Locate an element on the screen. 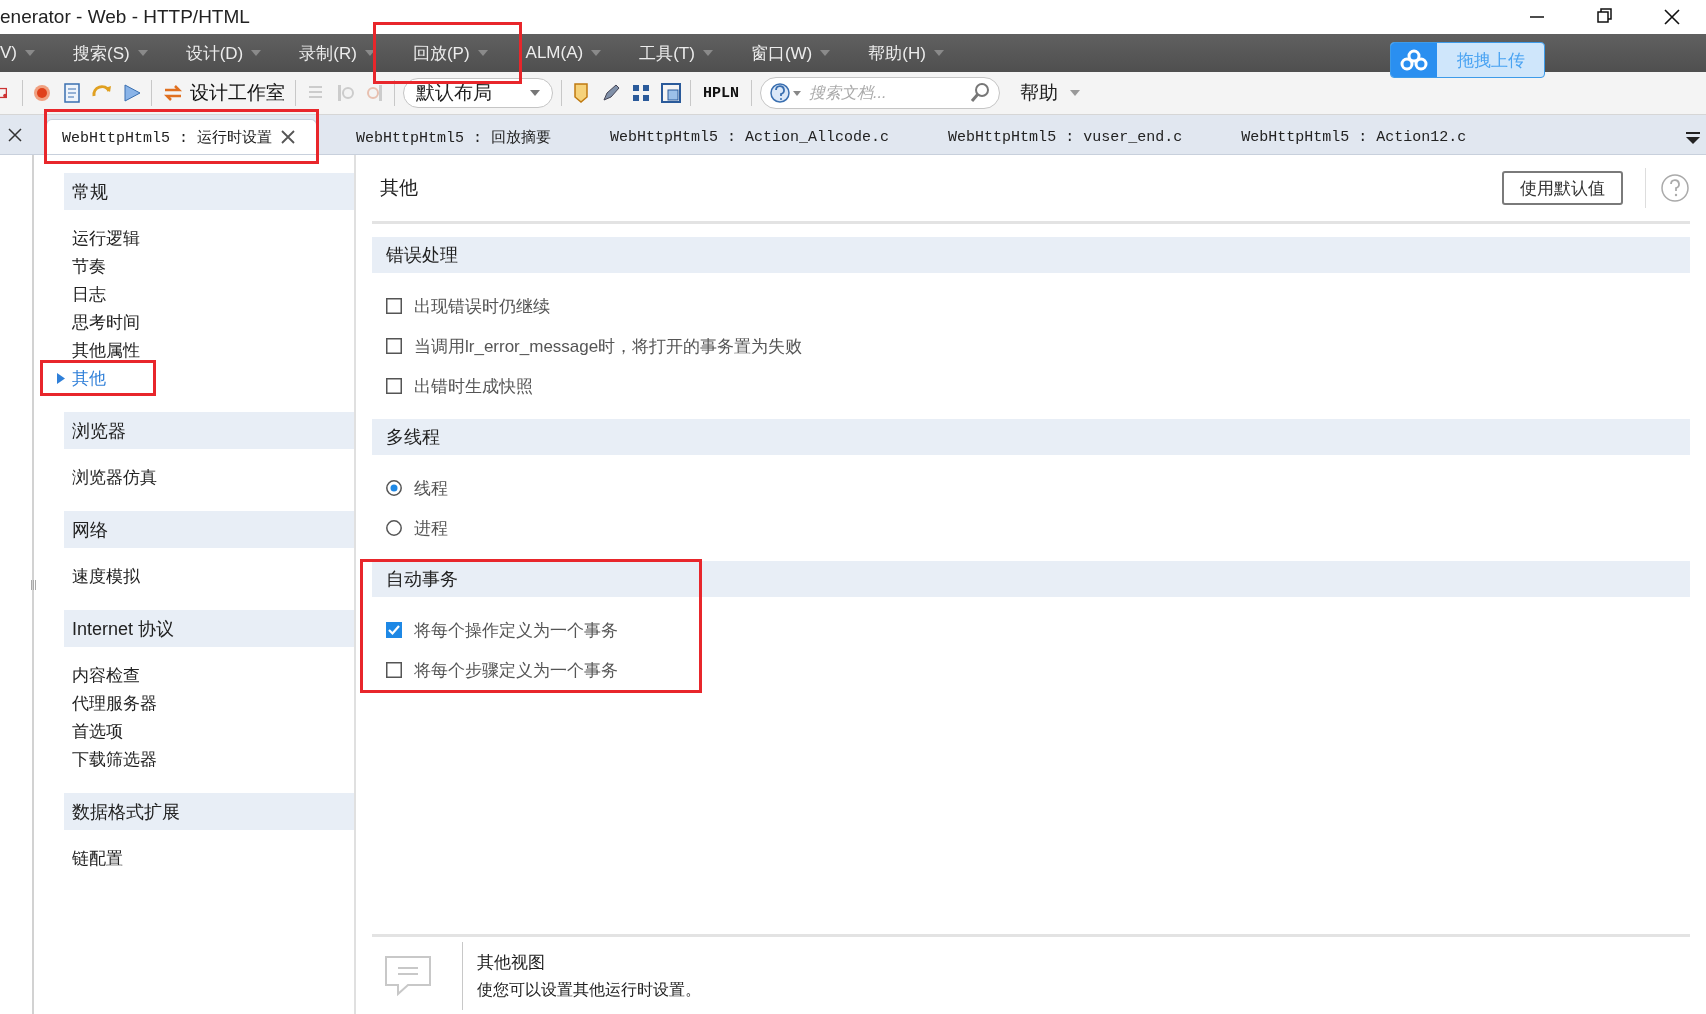 The width and height of the screenshot is (1706, 1014). option-label: 将每个步骤定义为一个事务 is located at coordinates (516, 670).